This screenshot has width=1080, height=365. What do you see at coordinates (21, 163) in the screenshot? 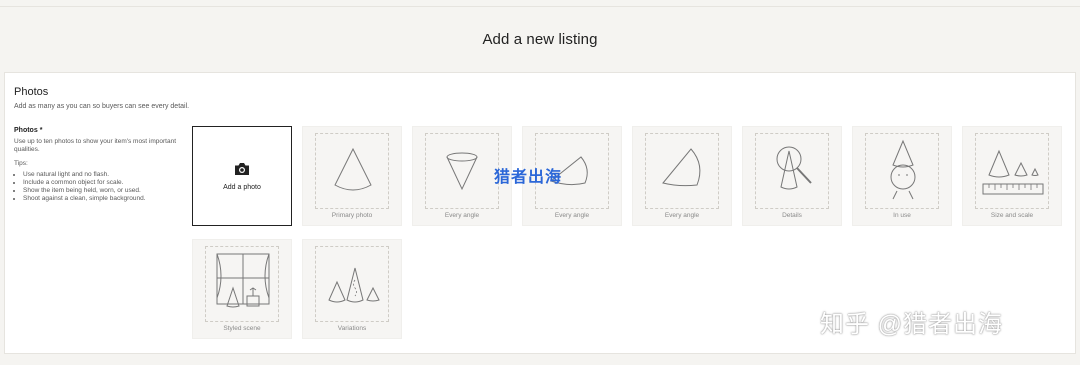
I see `tips-heading: Tips:` at bounding box center [21, 163].